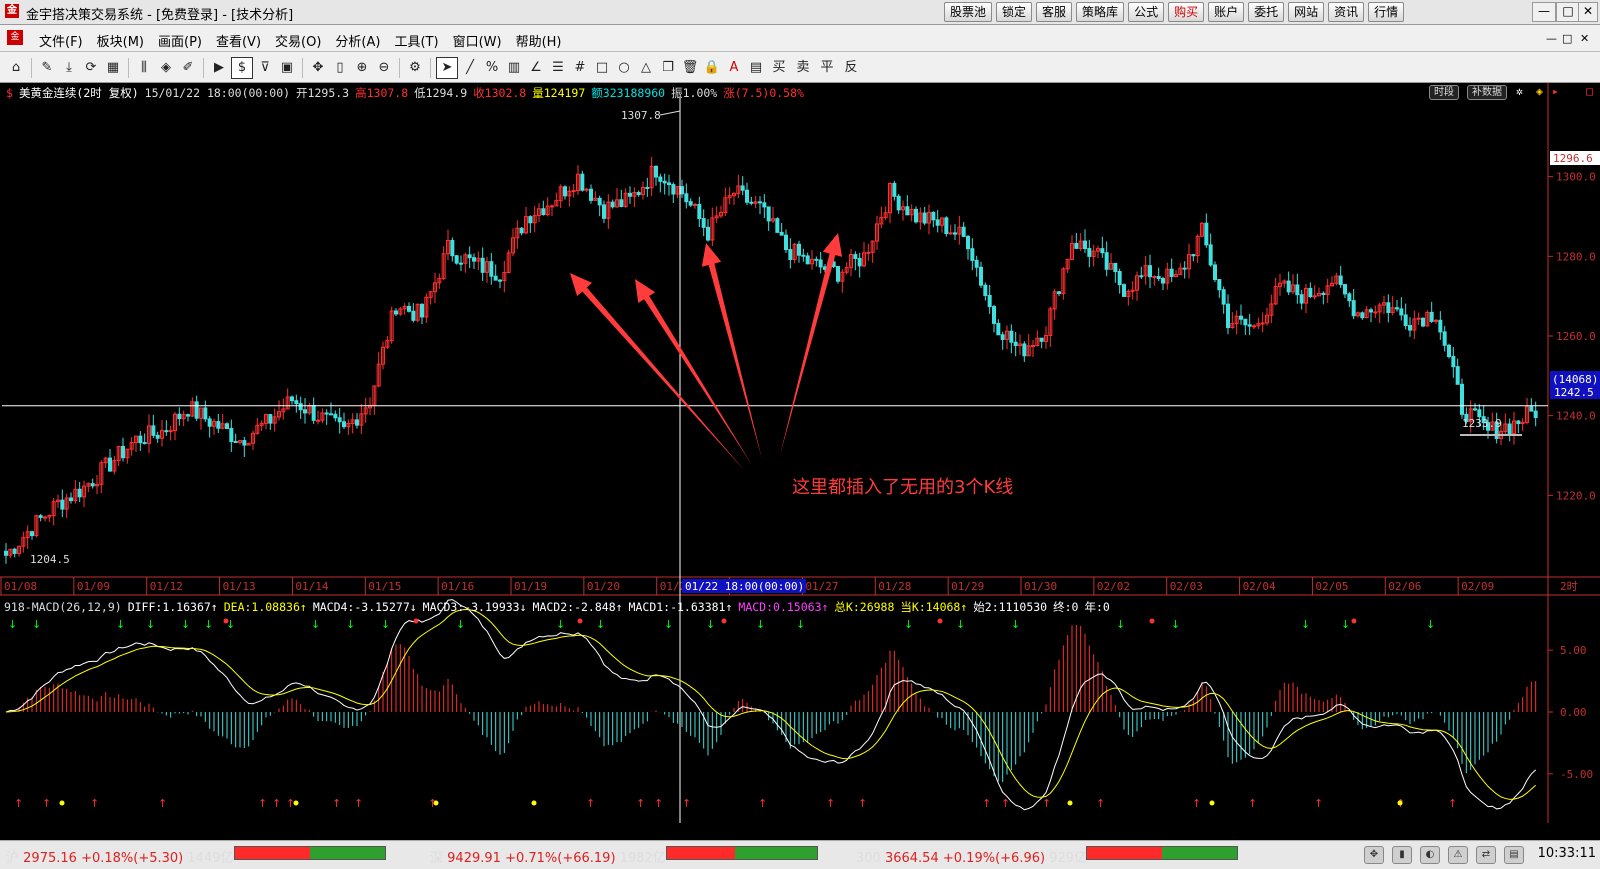  I want to click on filter-icon: ⊽, so click(265, 68).